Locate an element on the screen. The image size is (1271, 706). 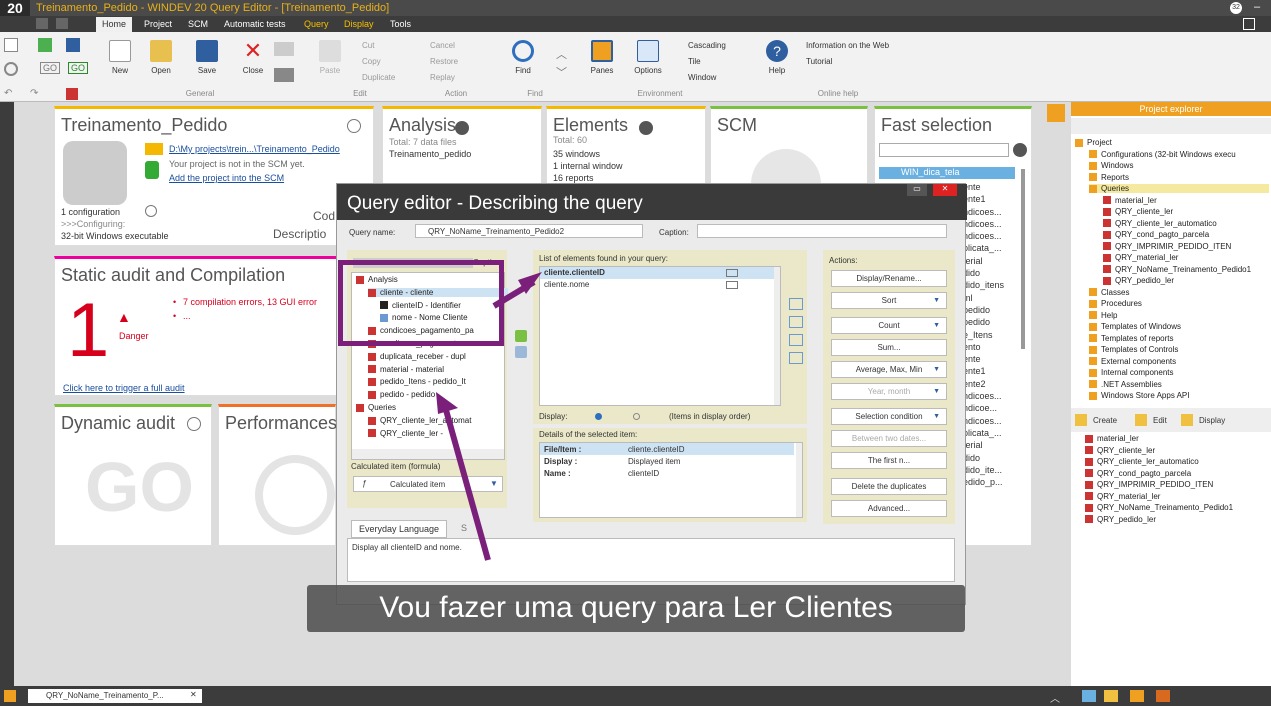
status-bar: QRY_NoName_Treinamento_P... ✕ ︿ is located at coordinates (635, 696).